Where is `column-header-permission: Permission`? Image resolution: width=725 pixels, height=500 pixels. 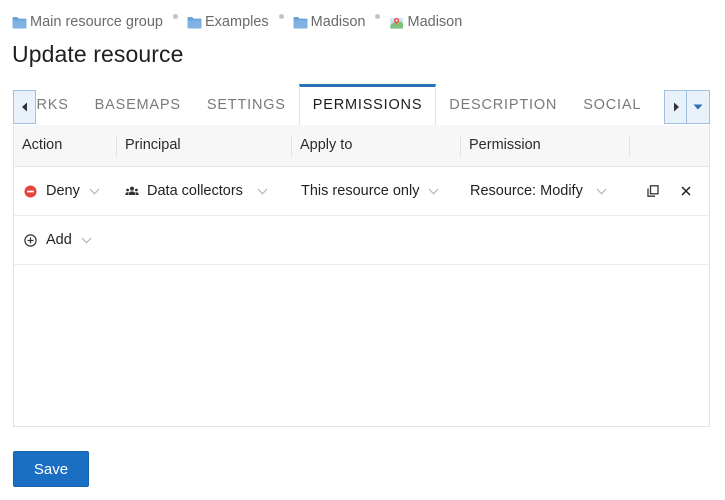
column-header-permission: Permission is located at coordinates (505, 145).